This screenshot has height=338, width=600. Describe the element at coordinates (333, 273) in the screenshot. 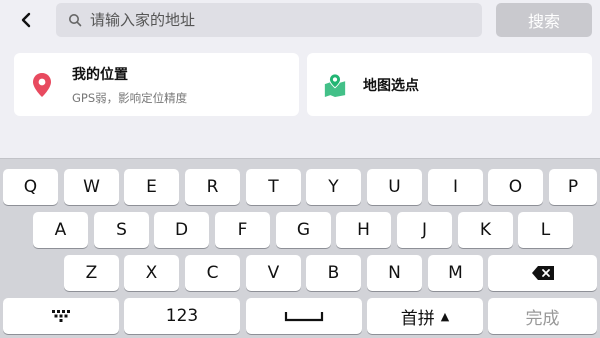

I see `key-b: B` at that location.